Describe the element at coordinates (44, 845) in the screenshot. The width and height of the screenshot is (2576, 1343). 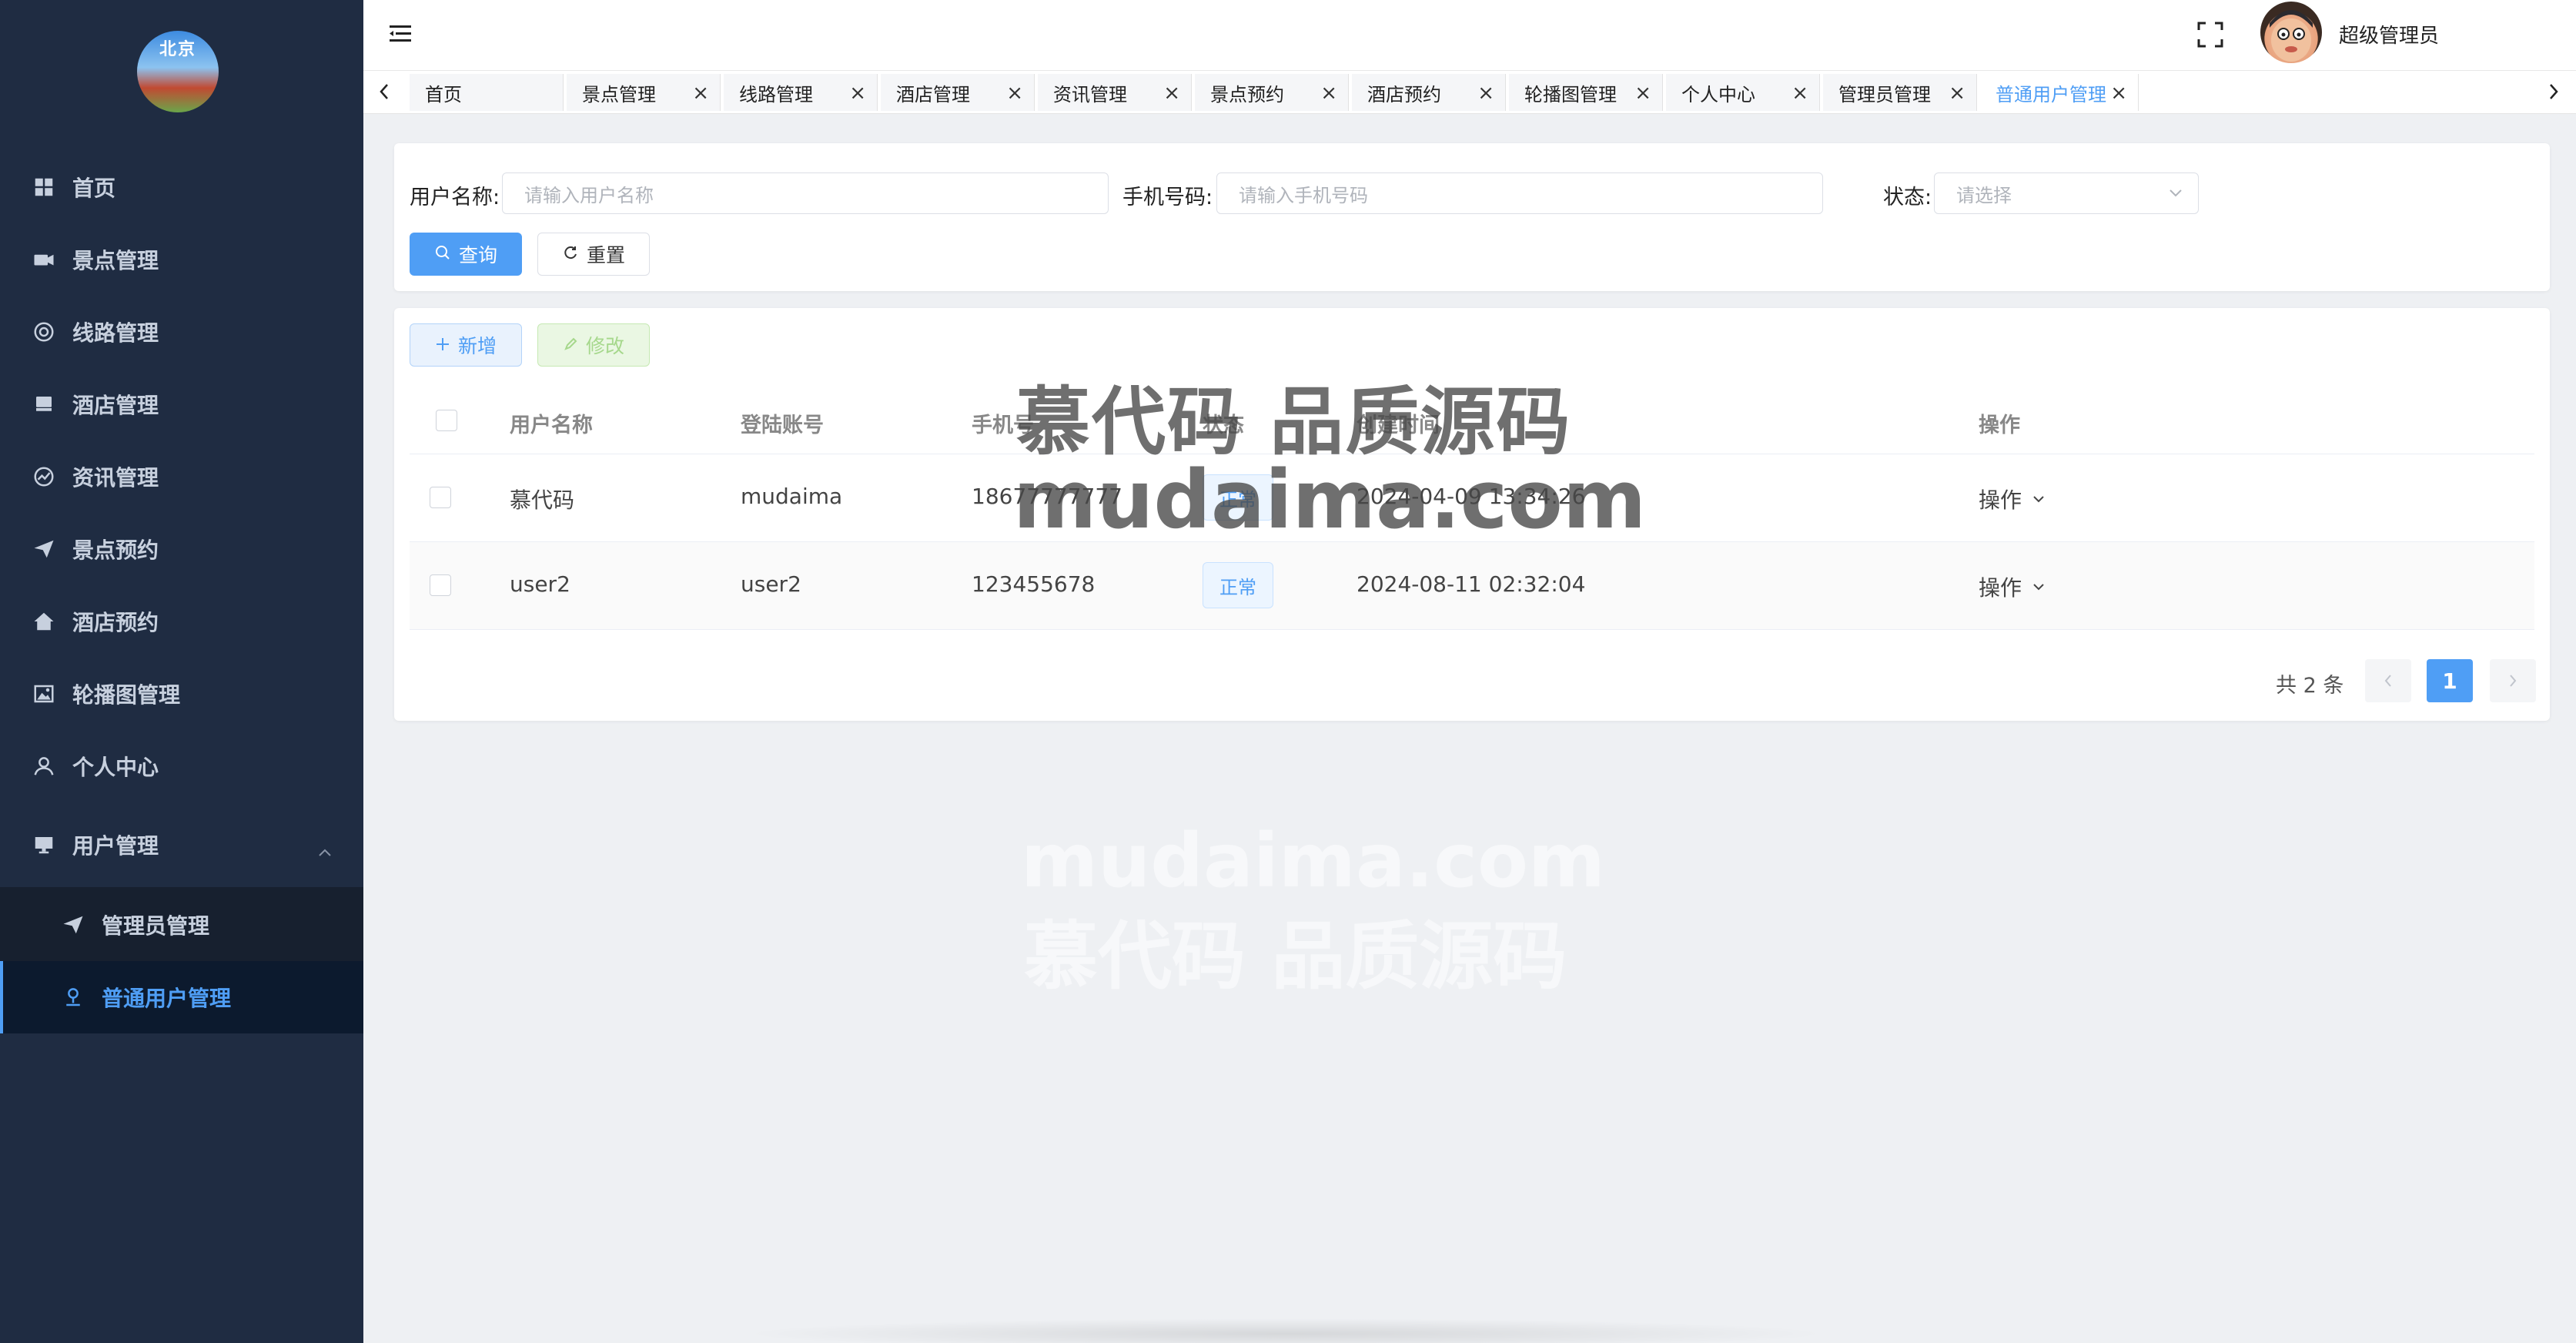
I see `monitor-icon` at that location.